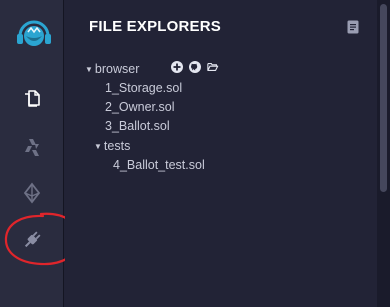 This screenshot has height=307, width=390. I want to click on file-label: 2_Owner.sol, so click(140, 107).